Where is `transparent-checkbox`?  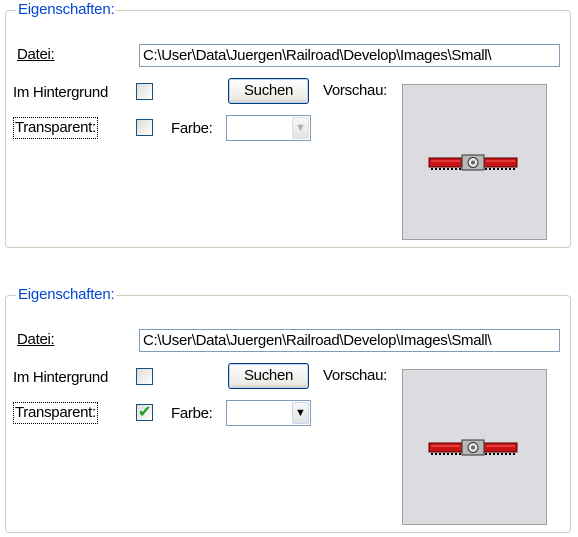 transparent-checkbox is located at coordinates (144, 127).